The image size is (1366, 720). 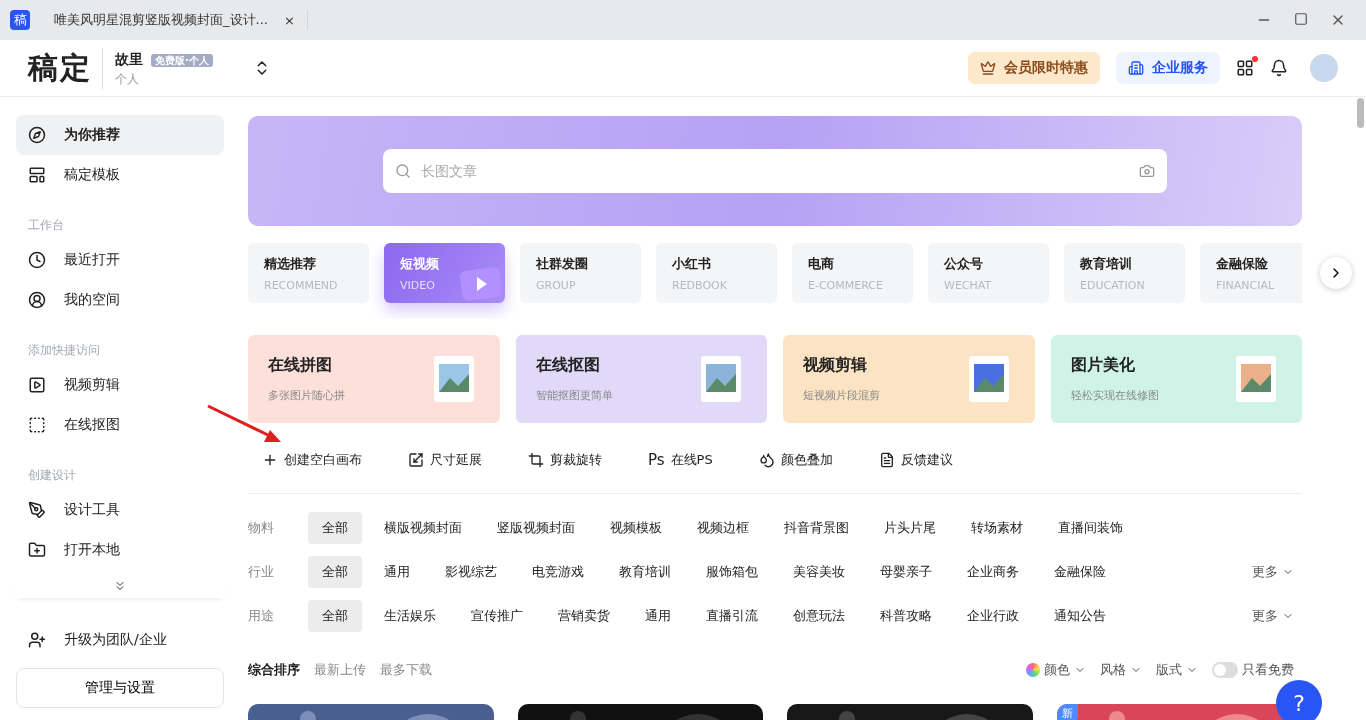 I want to click on close-tab-button: ×, so click(x=289, y=20).